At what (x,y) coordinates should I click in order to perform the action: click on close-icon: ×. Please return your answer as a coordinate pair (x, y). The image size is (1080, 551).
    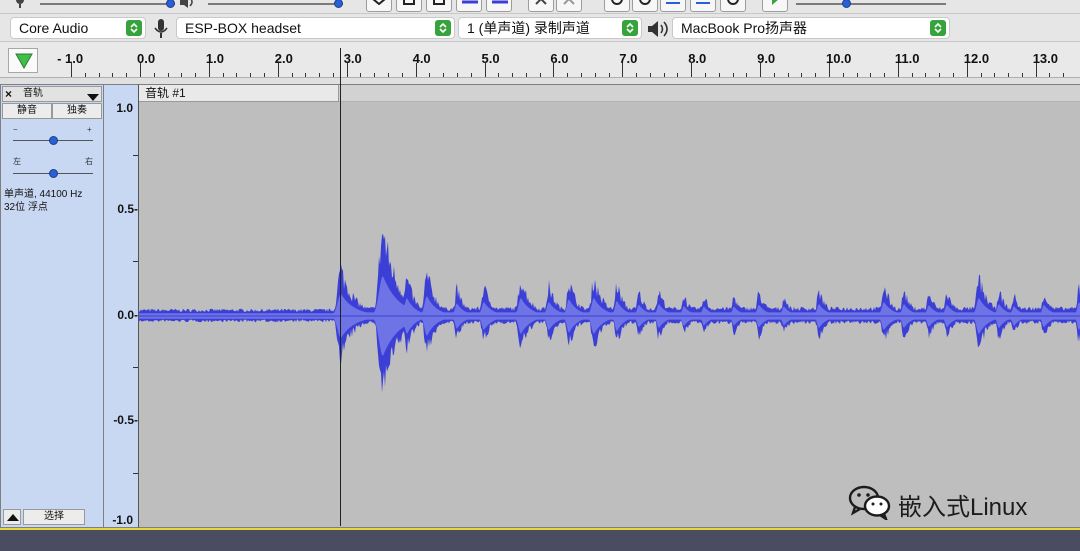
    Looking at the image, I should click on (8, 94).